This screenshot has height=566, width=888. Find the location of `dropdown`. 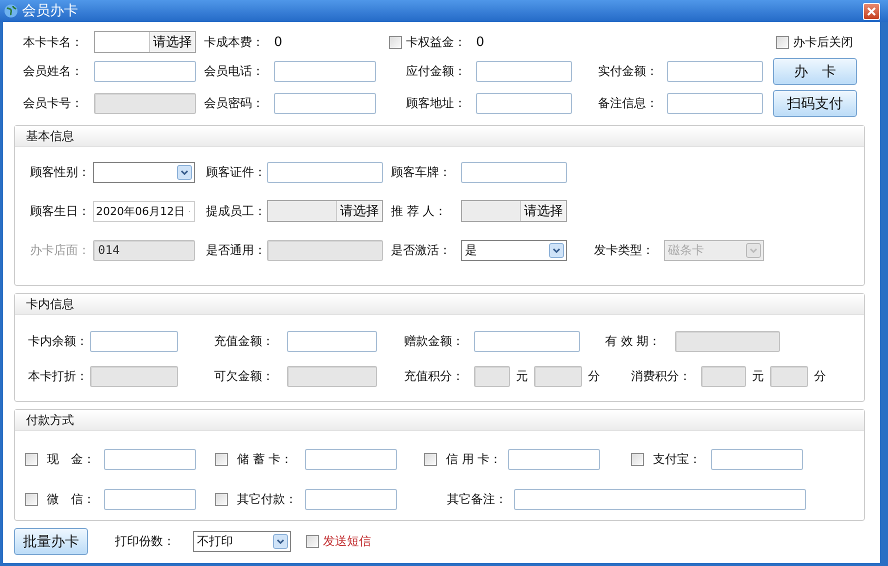

dropdown is located at coordinates (144, 172).